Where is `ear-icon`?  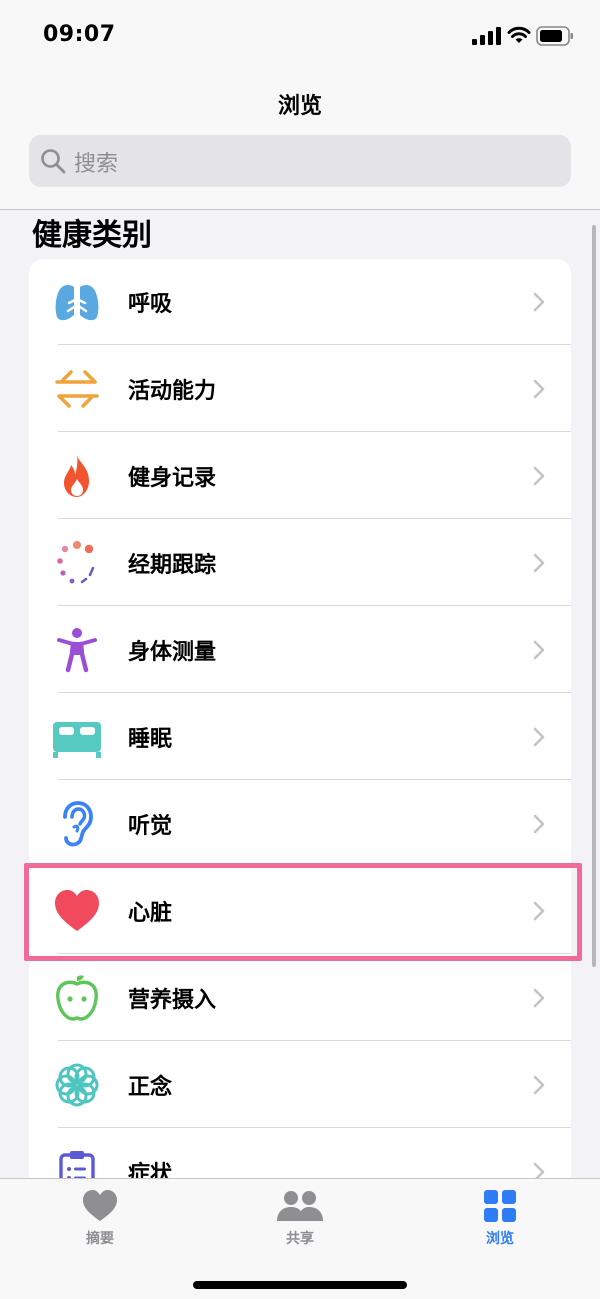 ear-icon is located at coordinates (78, 824).